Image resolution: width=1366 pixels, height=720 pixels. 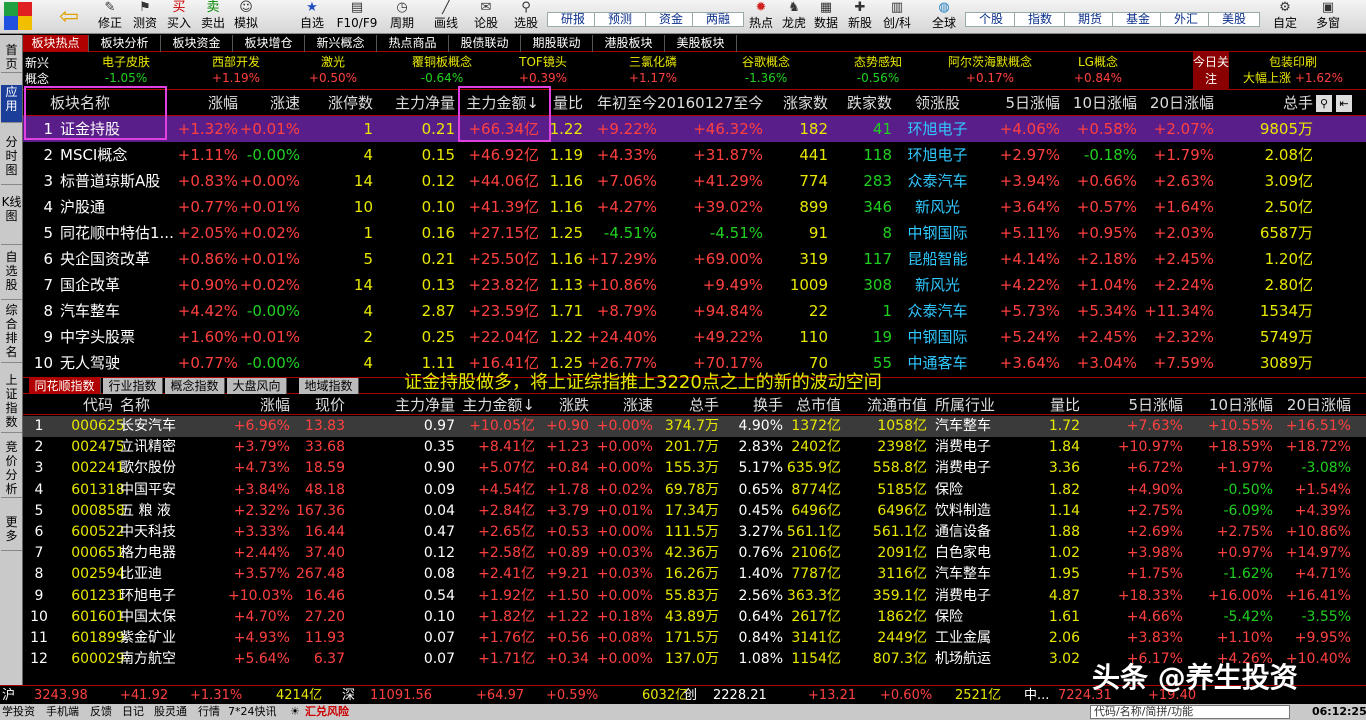 What do you see at coordinates (8, 695) in the screenshot?
I see `index-name: 沪` at bounding box center [8, 695].